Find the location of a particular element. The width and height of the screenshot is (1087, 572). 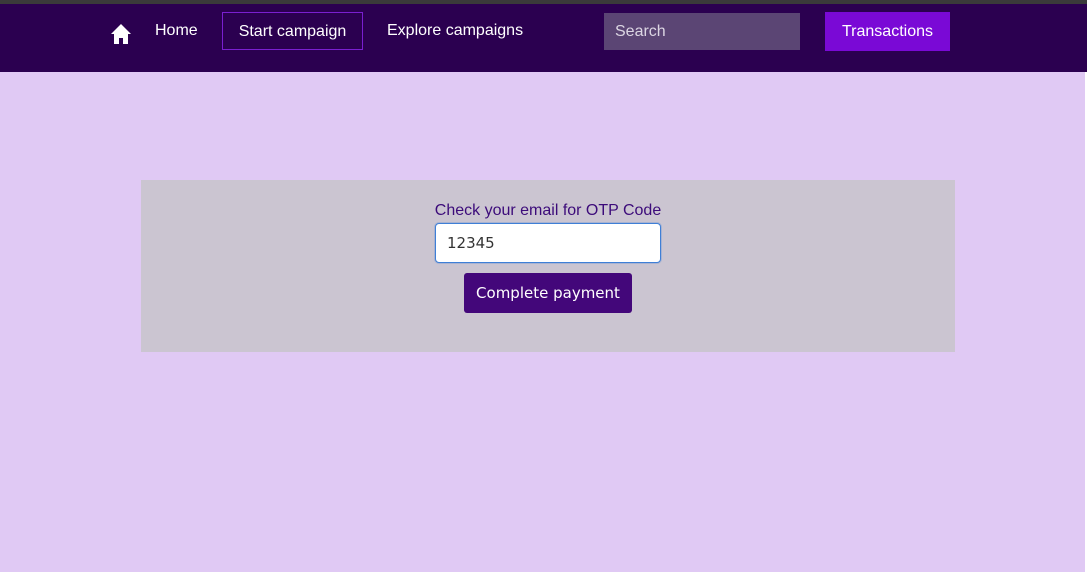

nav-home-link: Home is located at coordinates (176, 31).